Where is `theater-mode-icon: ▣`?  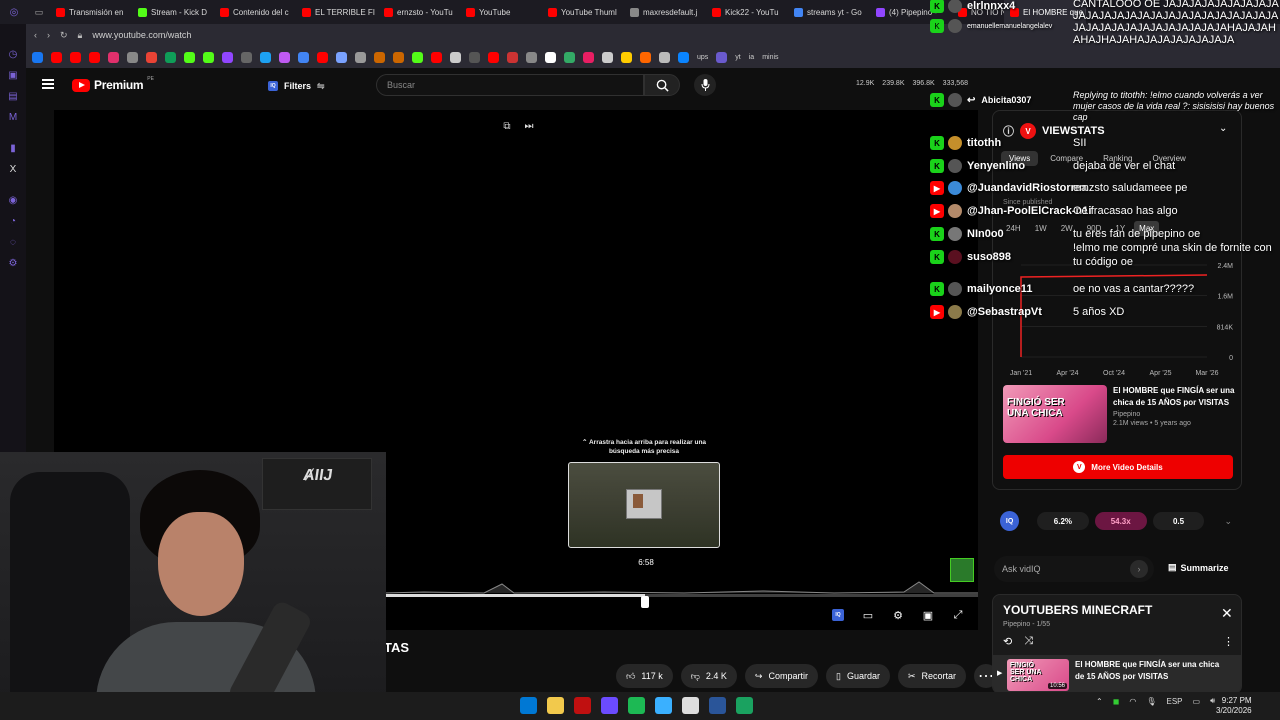
theater-mode-icon: ▣ is located at coordinates (928, 615).